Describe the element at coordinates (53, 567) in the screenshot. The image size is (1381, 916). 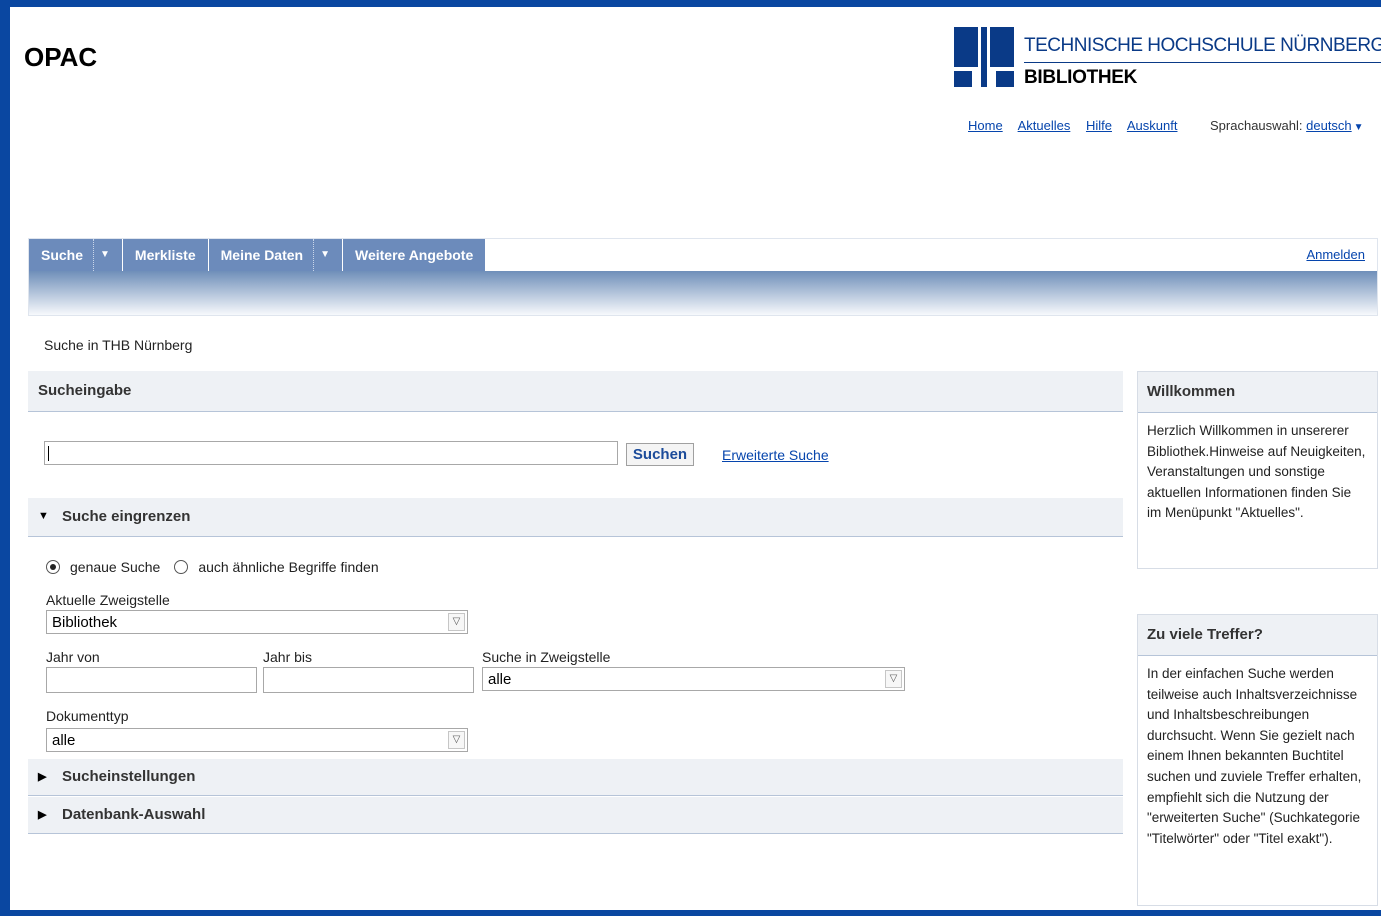
I see `radio-exact` at that location.